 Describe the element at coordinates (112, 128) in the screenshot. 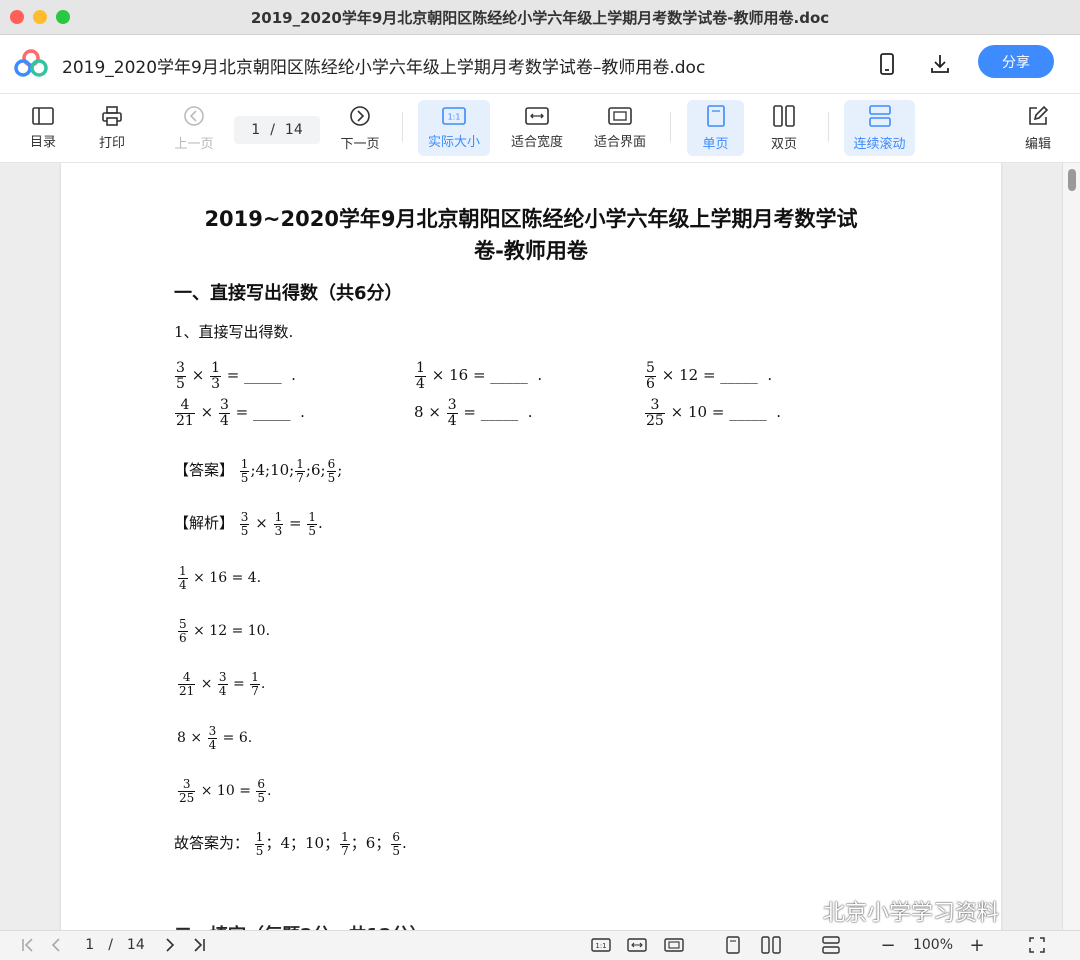

I see `print-button: 打印` at that location.